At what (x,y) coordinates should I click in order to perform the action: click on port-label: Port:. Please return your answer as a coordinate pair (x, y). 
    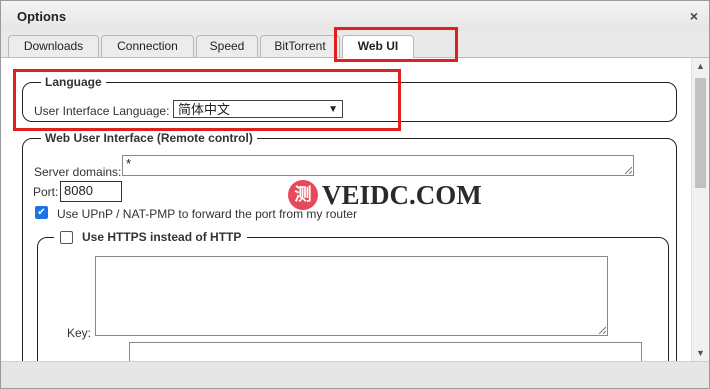
    Looking at the image, I should click on (46, 192).